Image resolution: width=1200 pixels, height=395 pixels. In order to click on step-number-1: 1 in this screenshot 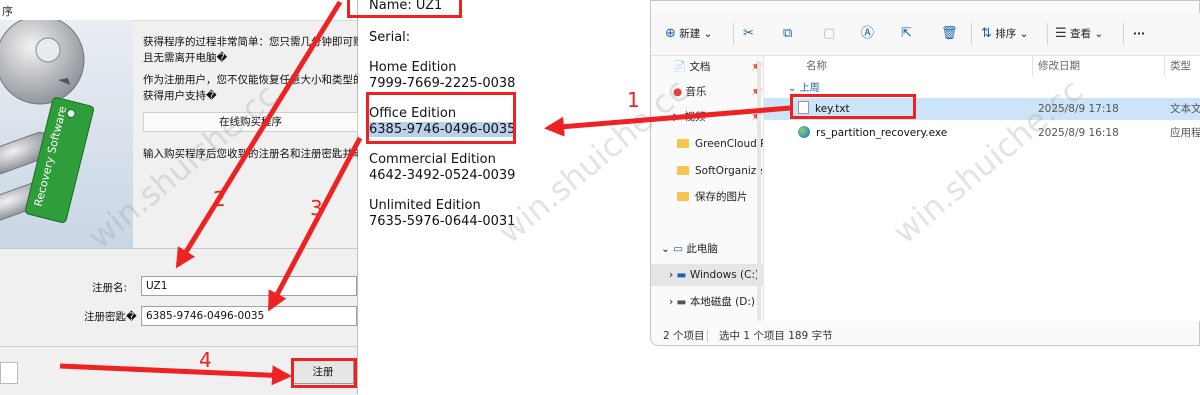, I will do `click(633, 100)`.